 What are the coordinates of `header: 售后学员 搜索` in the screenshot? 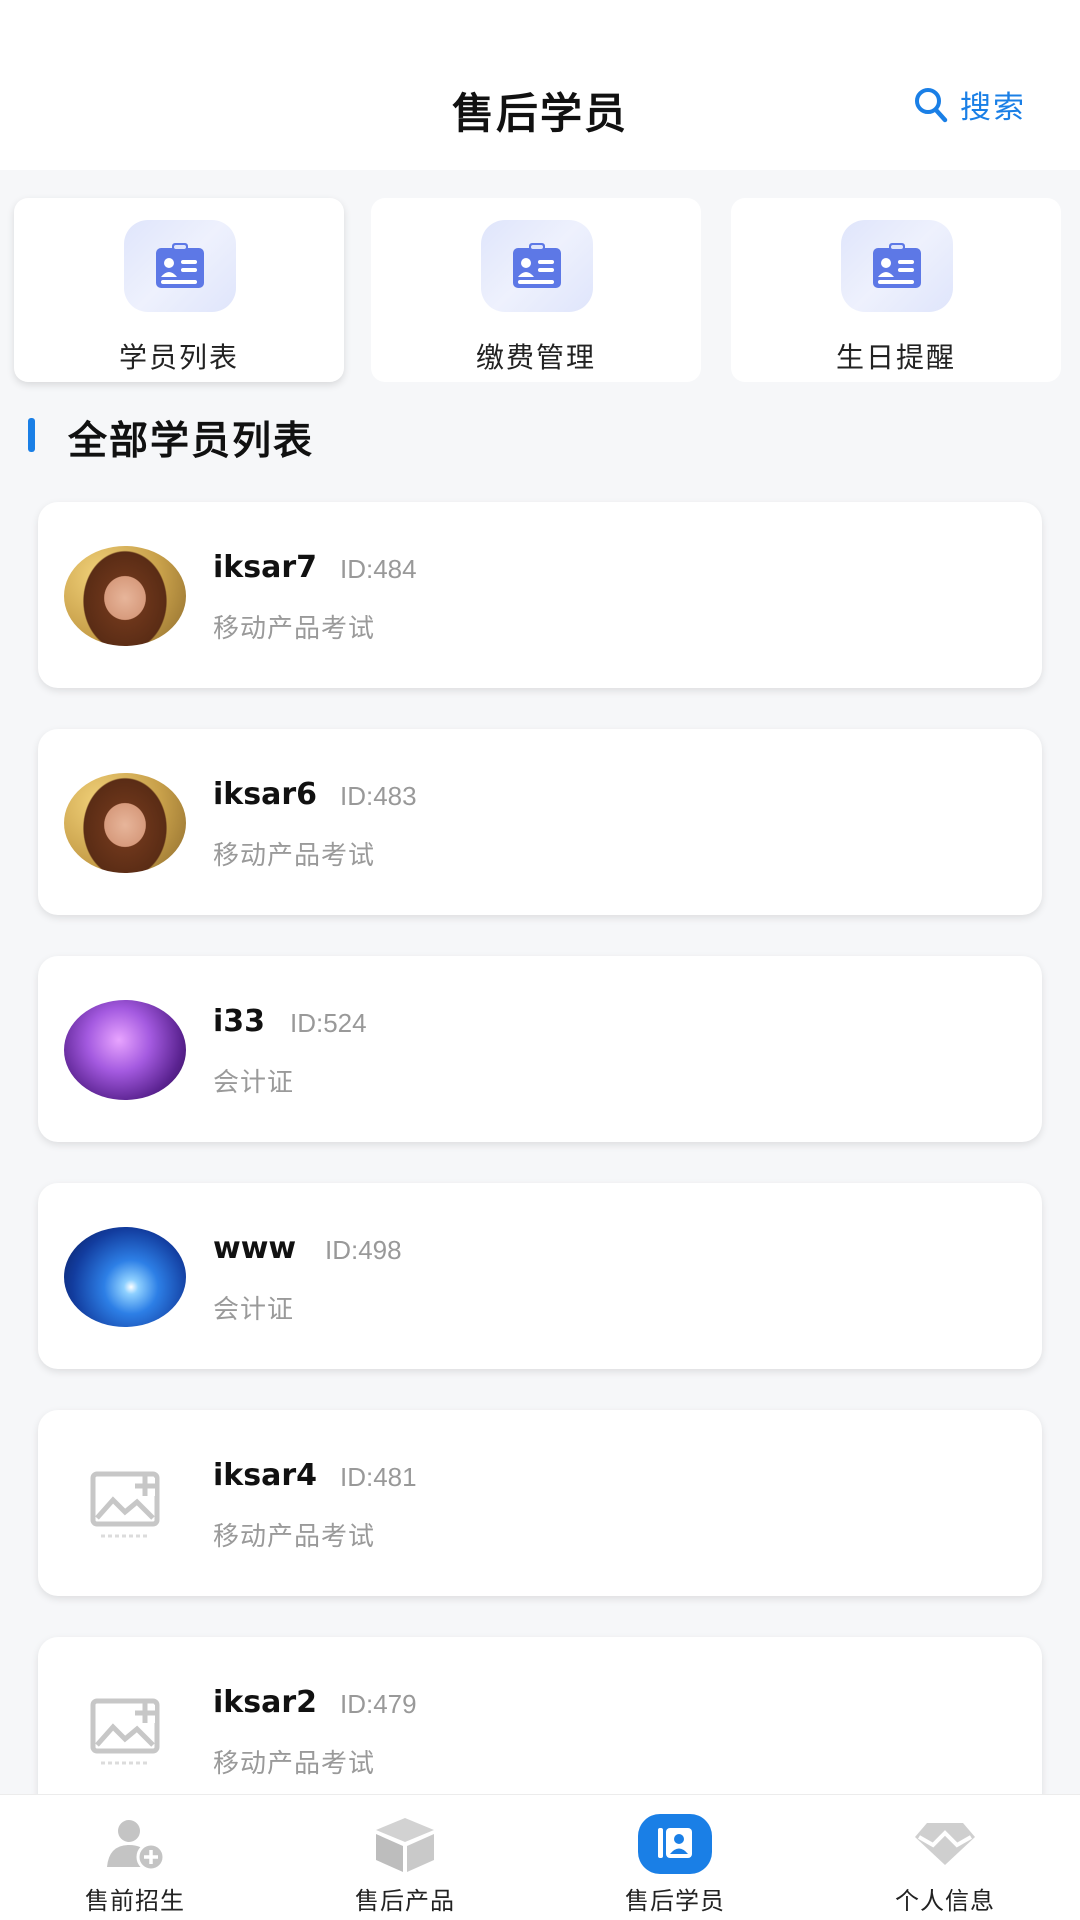 It's located at (540, 85).